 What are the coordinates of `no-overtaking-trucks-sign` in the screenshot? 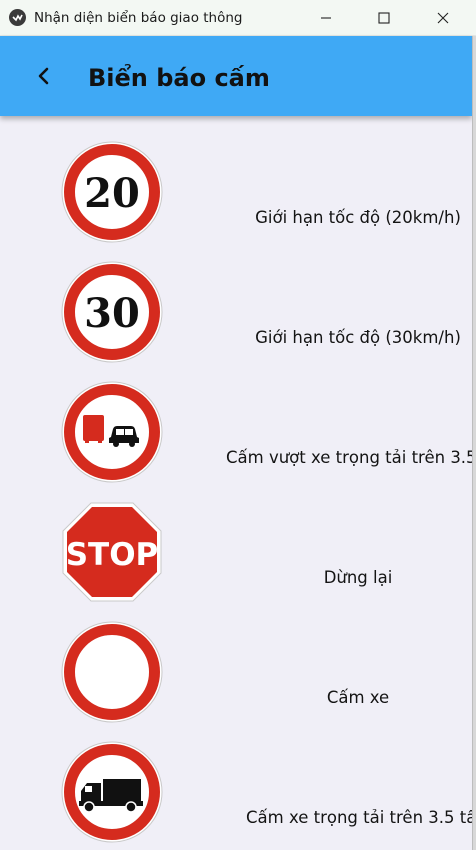 It's located at (112, 432).